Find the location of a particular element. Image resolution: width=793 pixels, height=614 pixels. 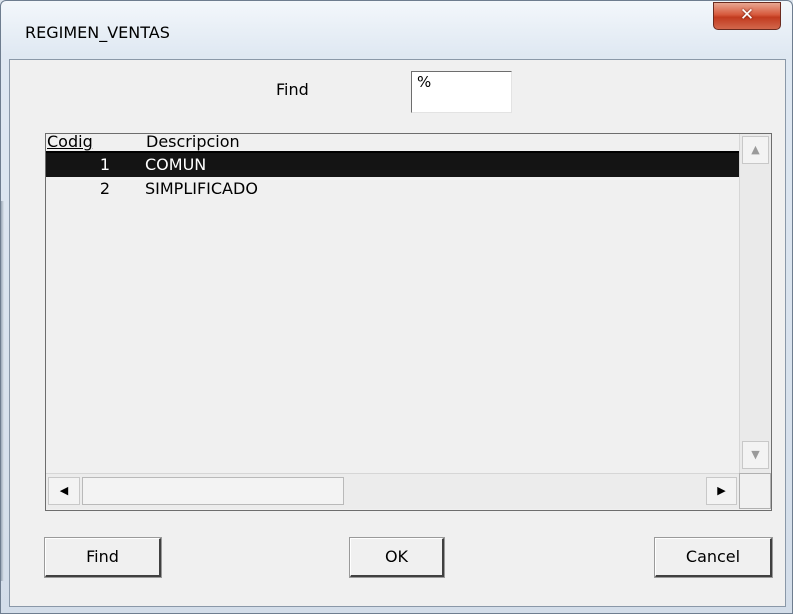

vertical-scrollbar: ▲ ▼ is located at coordinates (755, 303).